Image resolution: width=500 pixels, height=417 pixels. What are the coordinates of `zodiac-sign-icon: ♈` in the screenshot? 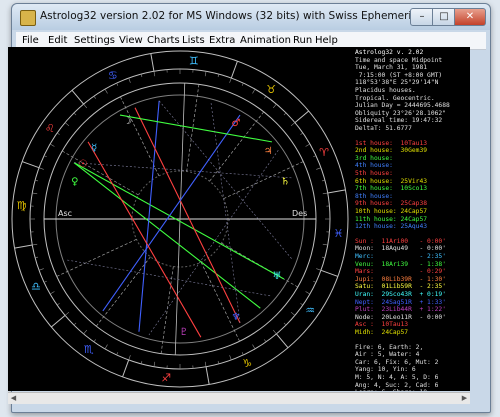 It's located at (324, 152).